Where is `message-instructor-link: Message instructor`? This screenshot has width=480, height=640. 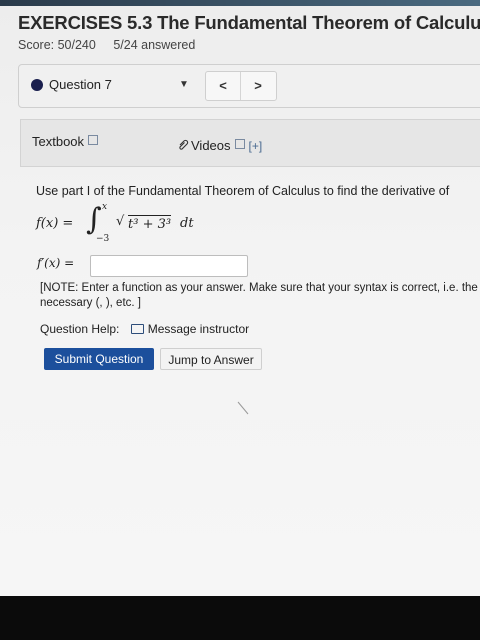
message-instructor-link: Message instructor is located at coordinates (190, 329).